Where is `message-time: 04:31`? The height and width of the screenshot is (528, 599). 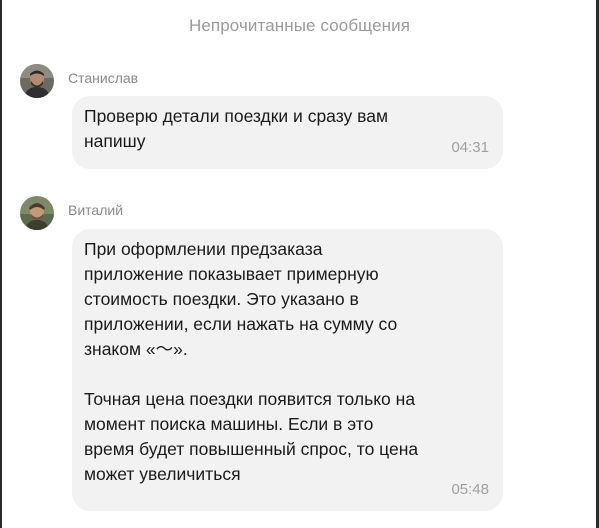
message-time: 04:31 is located at coordinates (470, 147).